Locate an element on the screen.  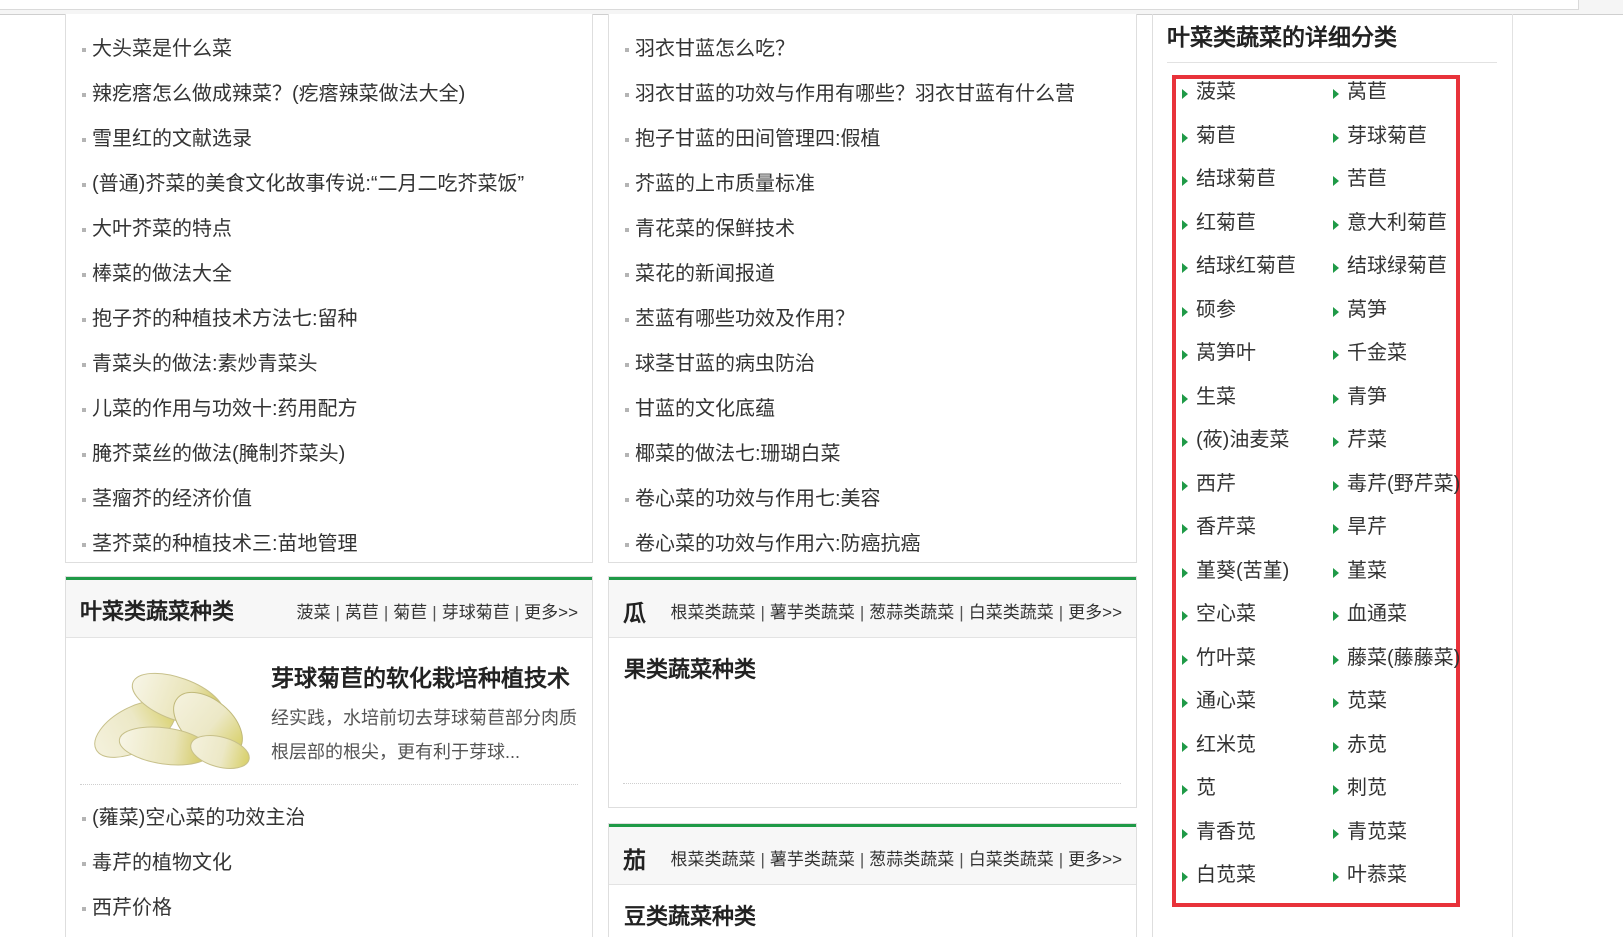
article-link: 苤蓝有哪些功效及作用？ is located at coordinates (745, 319).